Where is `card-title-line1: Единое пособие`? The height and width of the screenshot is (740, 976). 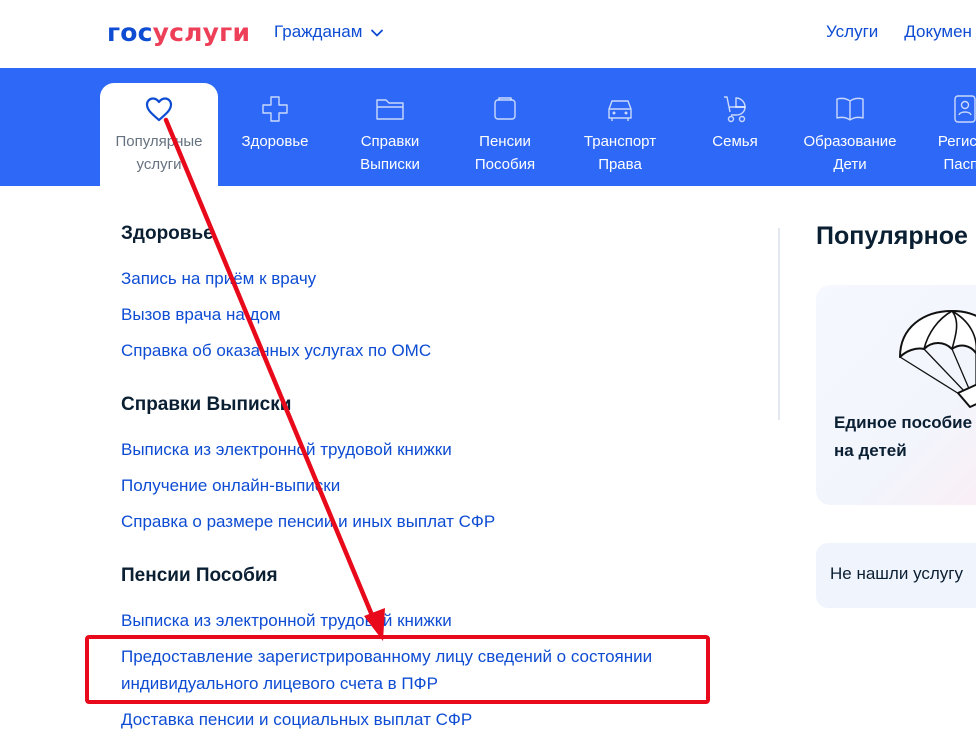
card-title-line1: Единое пособие is located at coordinates (903, 422).